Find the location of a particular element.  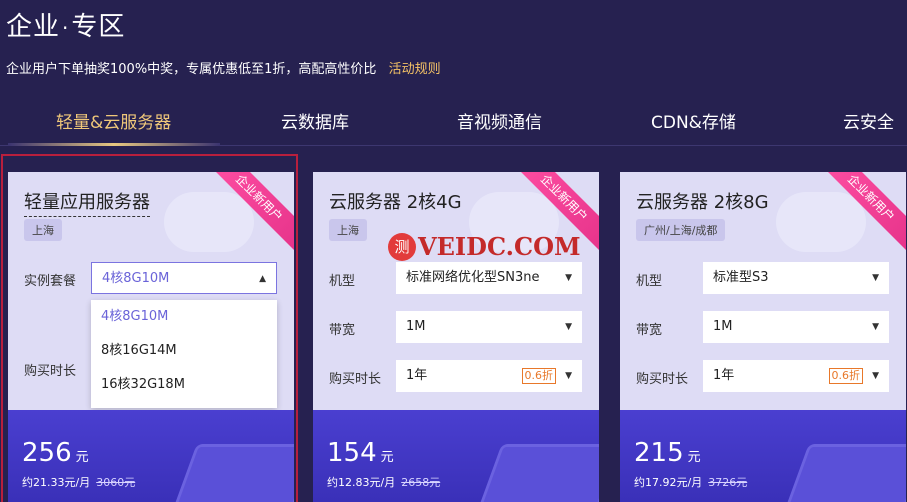

card-title: 云服务器 2核4G is located at coordinates (395, 202).